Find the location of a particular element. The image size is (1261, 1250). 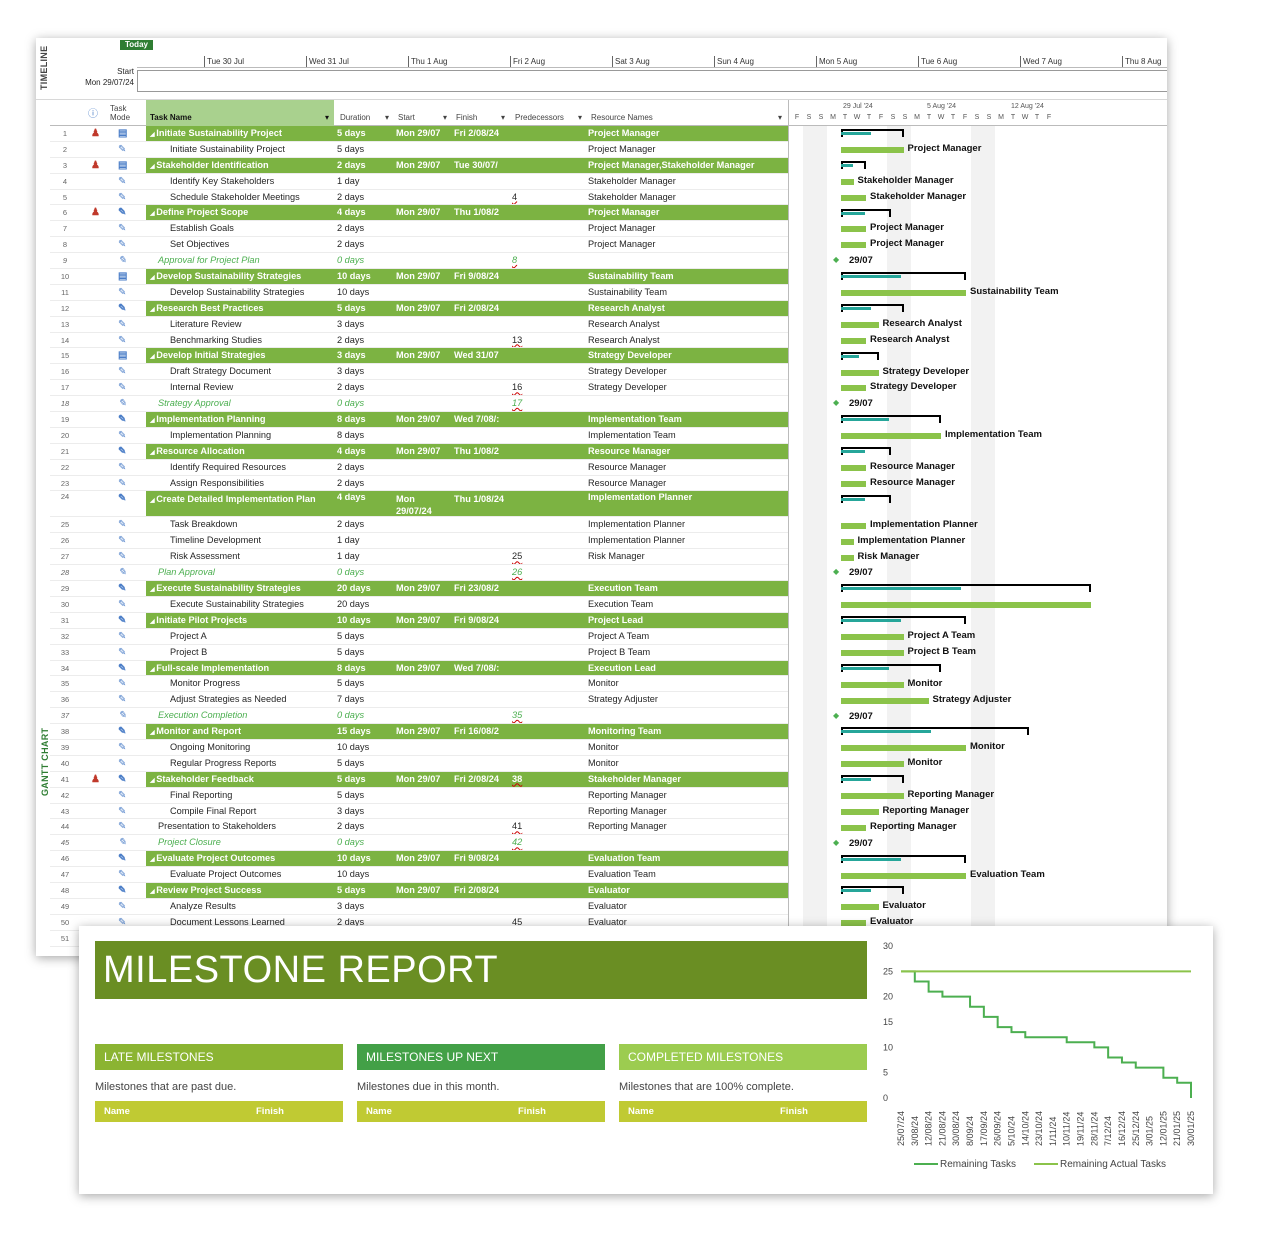

task-resources: Monitoring Team is located at coordinates (687, 731).